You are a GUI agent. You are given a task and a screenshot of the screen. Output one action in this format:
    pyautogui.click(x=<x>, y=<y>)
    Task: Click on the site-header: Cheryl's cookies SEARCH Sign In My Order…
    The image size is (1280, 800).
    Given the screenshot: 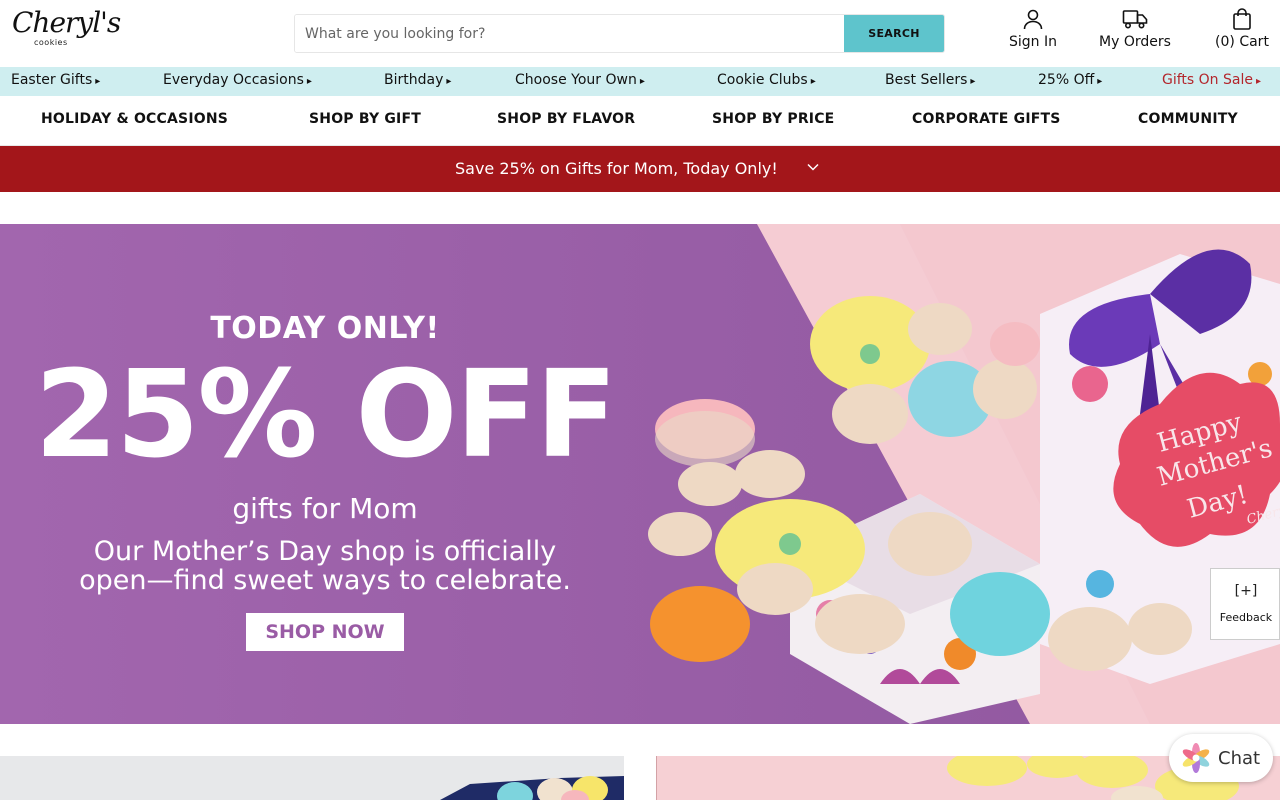 What is the action you would take?
    pyautogui.click(x=640, y=33)
    